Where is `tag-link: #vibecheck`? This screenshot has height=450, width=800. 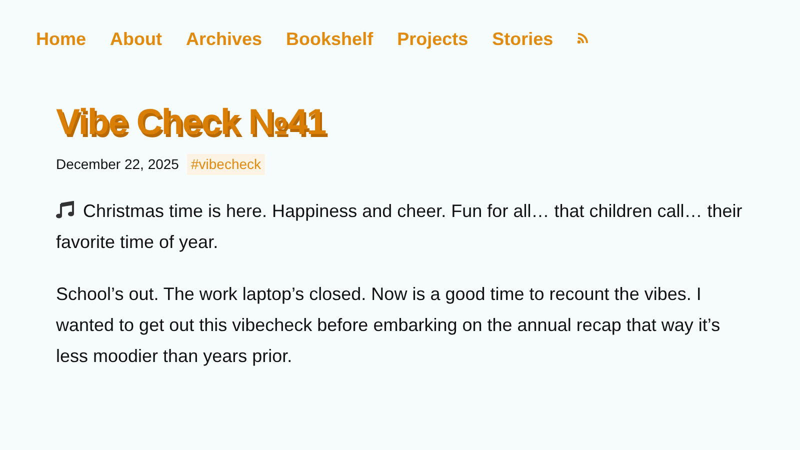 tag-link: #vibecheck is located at coordinates (226, 164).